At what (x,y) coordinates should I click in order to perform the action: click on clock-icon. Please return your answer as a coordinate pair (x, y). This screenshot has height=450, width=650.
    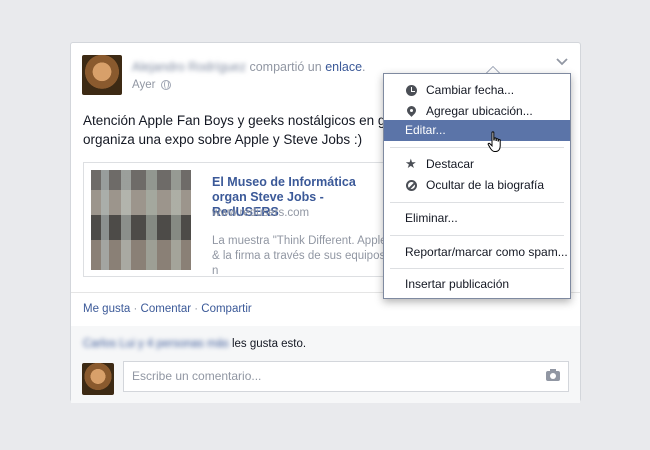
    Looking at the image, I should click on (411, 90).